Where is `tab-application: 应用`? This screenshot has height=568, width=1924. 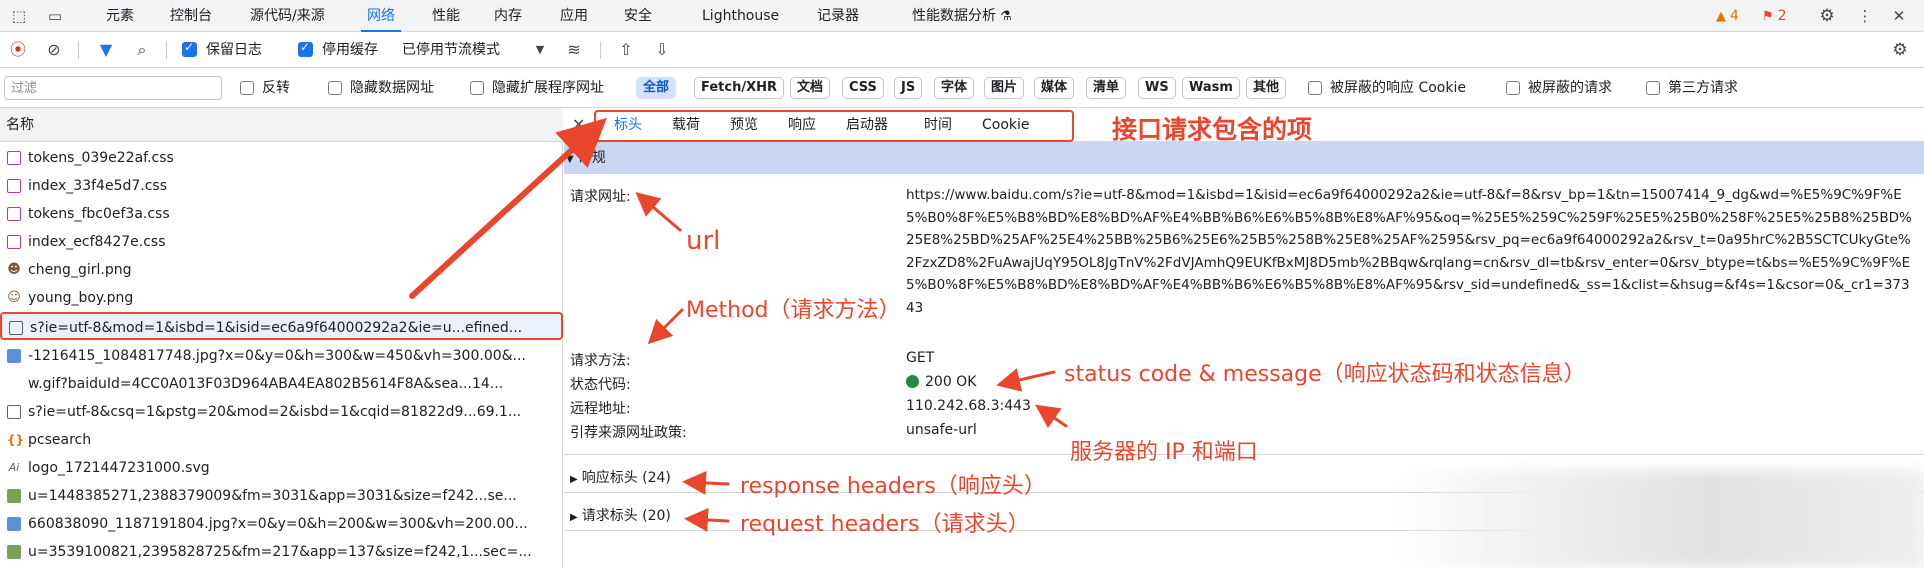 tab-application: 应用 is located at coordinates (574, 16).